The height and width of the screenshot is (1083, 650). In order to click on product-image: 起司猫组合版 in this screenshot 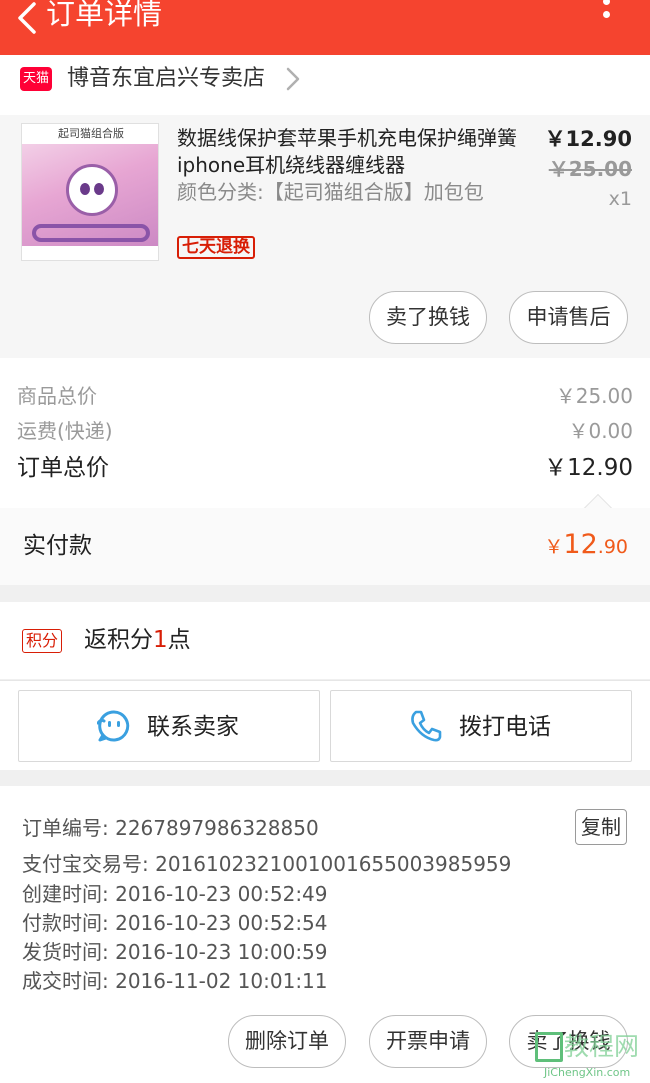, I will do `click(90, 192)`.